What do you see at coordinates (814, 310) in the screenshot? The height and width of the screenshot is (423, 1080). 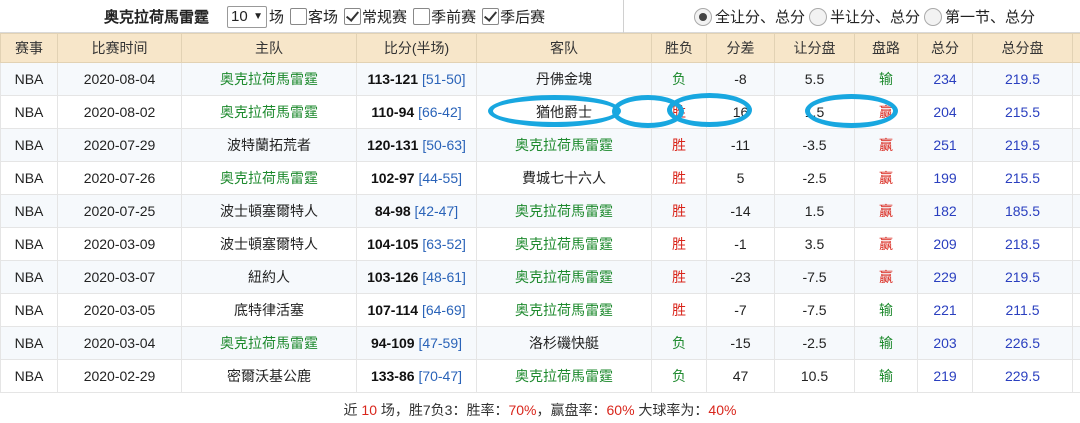 I see `cell-spread: -7.5` at bounding box center [814, 310].